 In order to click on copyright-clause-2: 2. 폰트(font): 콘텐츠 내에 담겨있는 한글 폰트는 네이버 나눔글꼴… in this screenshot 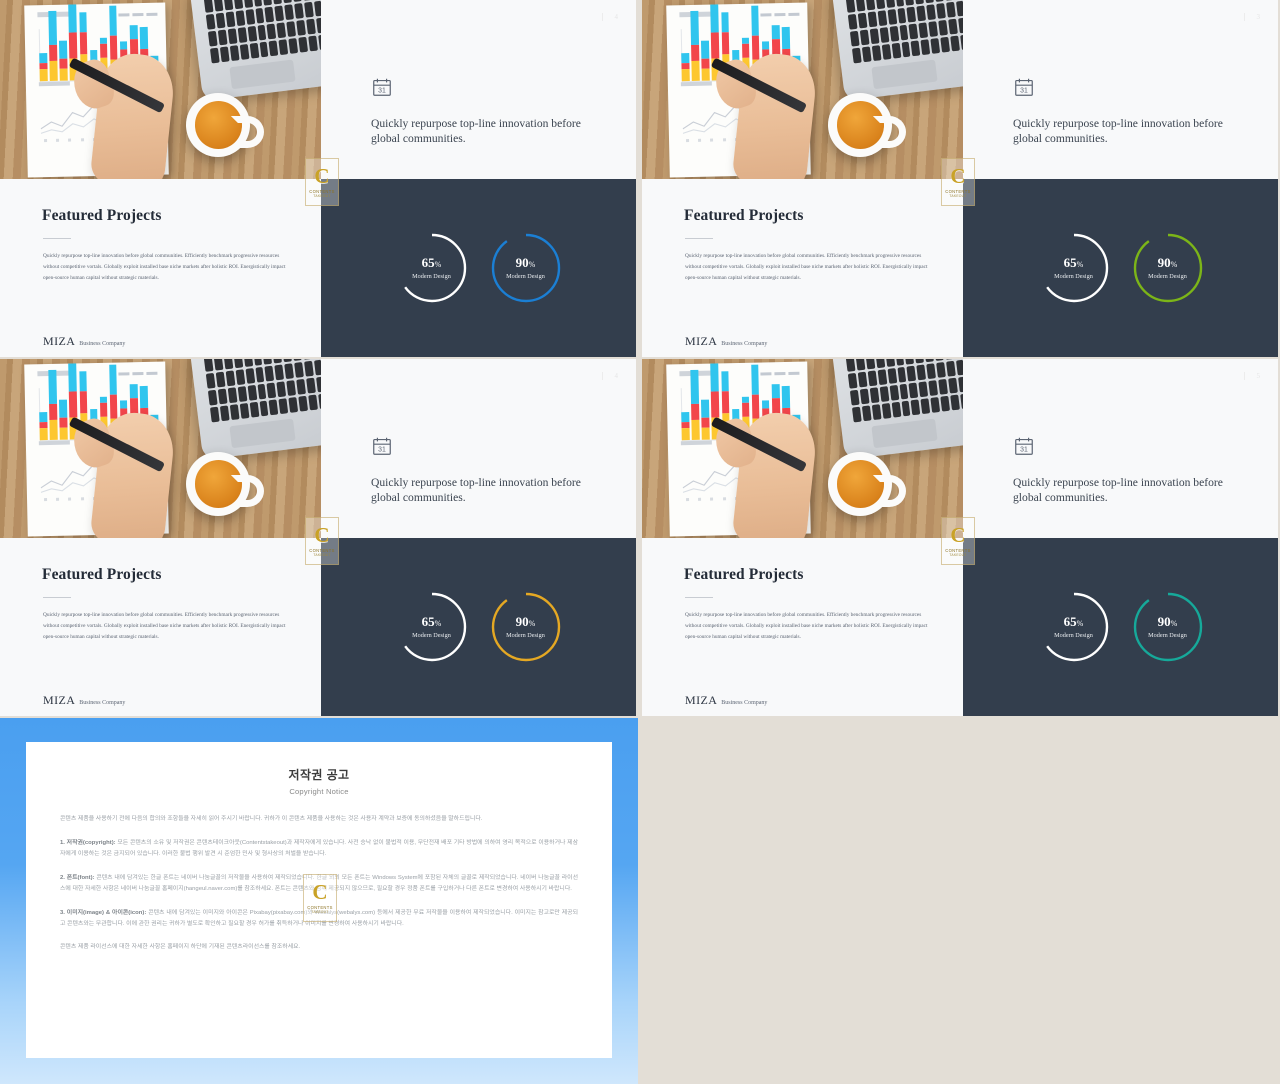, I will do `click(319, 884)`.